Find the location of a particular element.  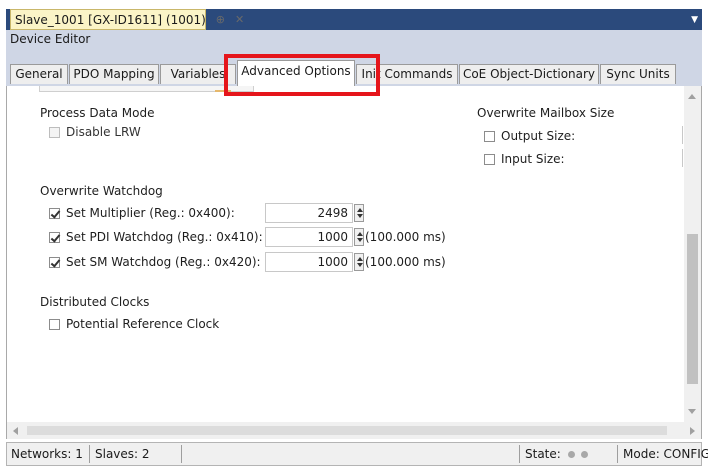

output-size-checkbox is located at coordinates (489, 136).